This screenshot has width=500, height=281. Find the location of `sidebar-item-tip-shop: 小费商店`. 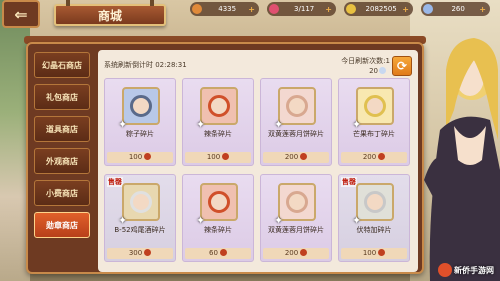

sidebar-item-tip-shop: 小费商店 is located at coordinates (62, 193).